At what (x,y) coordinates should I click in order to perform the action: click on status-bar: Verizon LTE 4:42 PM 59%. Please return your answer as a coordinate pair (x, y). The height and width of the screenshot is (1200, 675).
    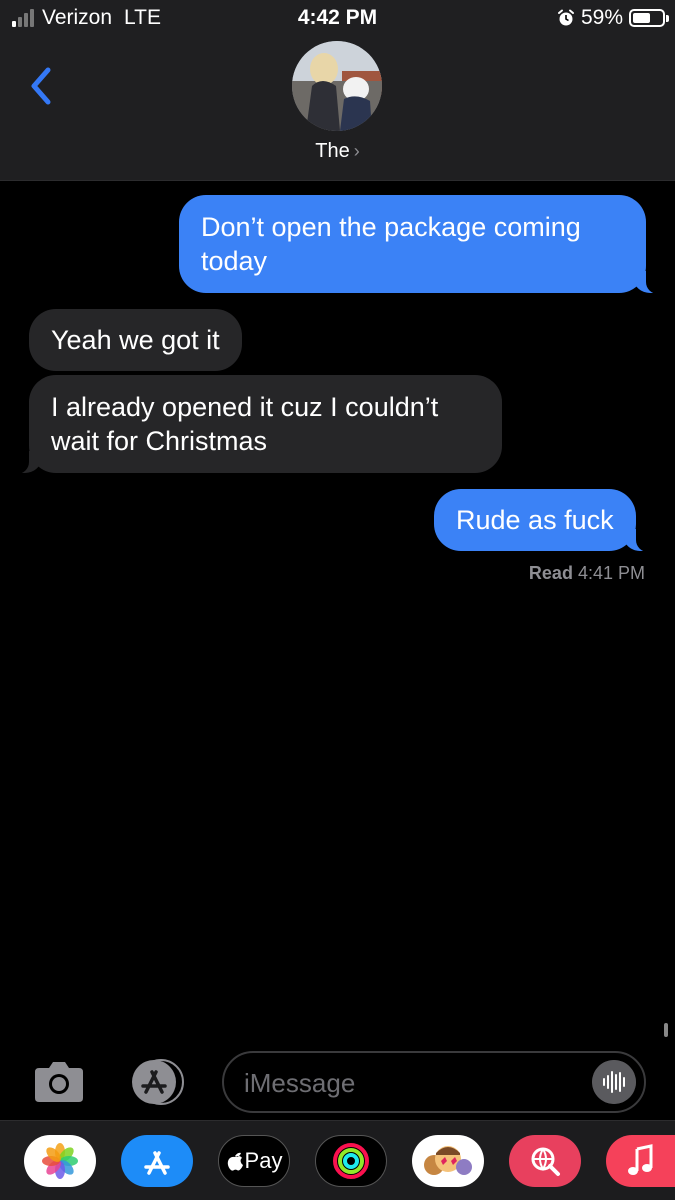
    Looking at the image, I should click on (337, 19).